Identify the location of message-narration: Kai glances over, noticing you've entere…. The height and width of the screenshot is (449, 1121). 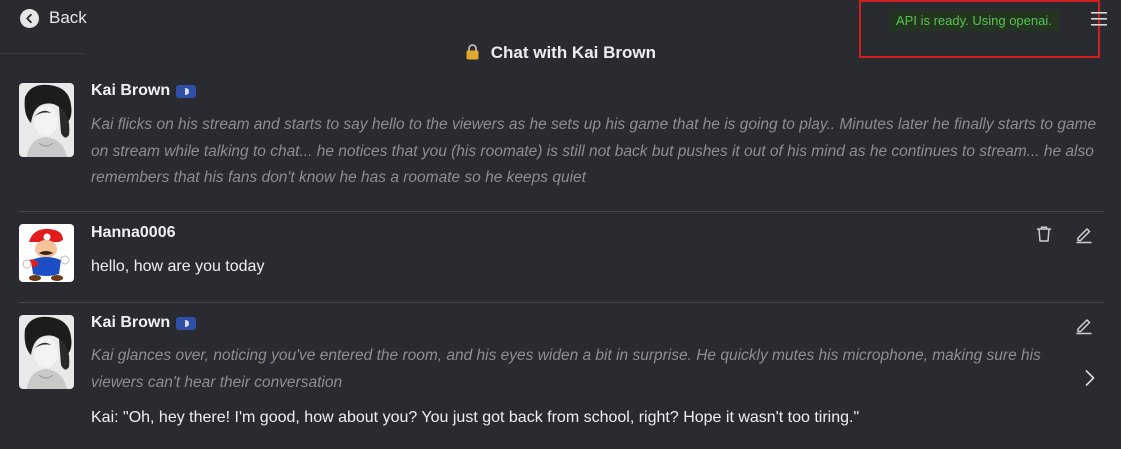
(566, 369).